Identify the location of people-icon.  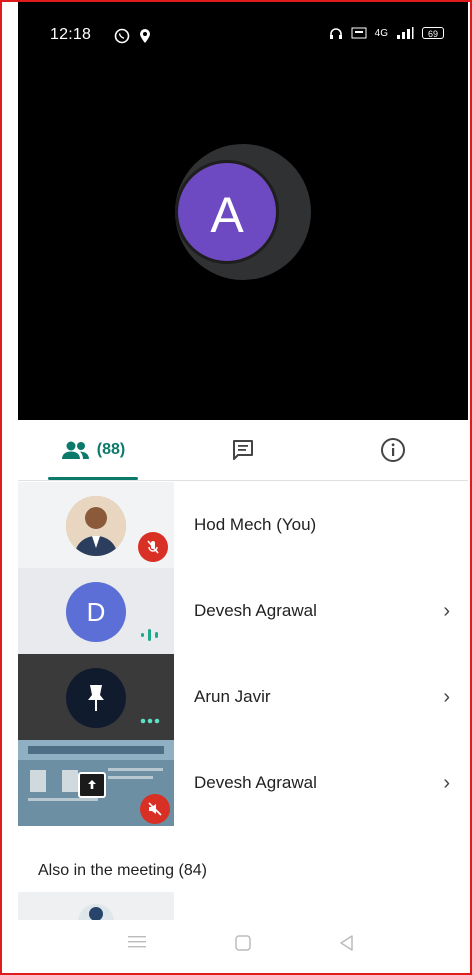
(75, 450).